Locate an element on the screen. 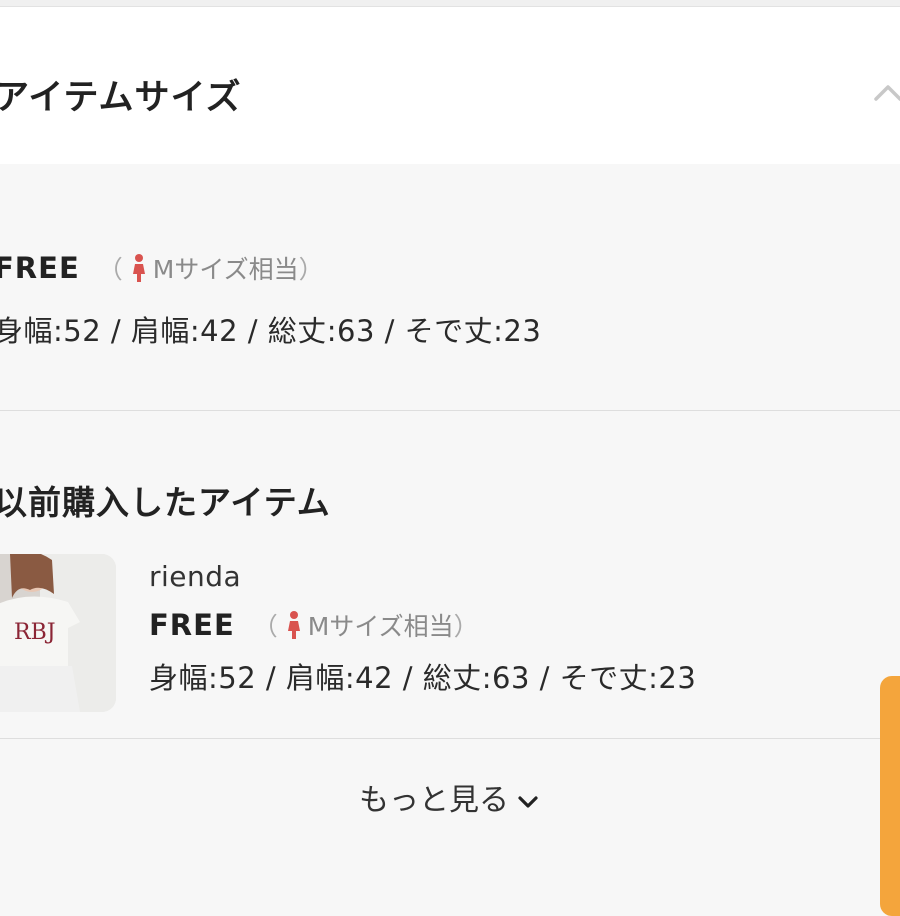  chevron-up-icon is located at coordinates (887, 93).